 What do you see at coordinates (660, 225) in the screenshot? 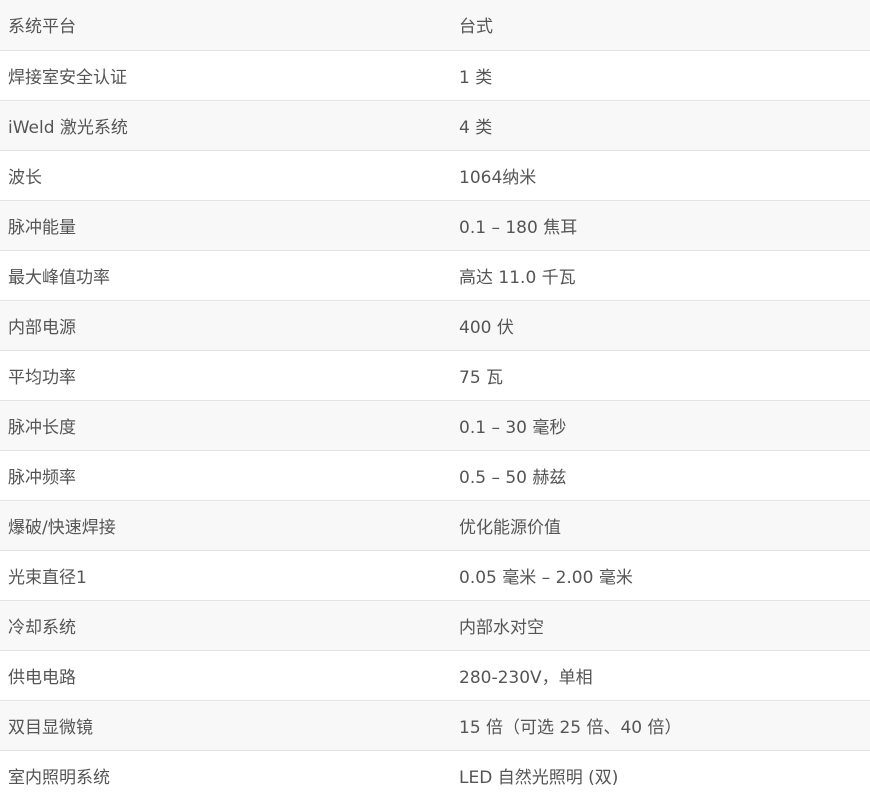
I see `spec-value: 0.1 – 180 焦耳` at bounding box center [660, 225].